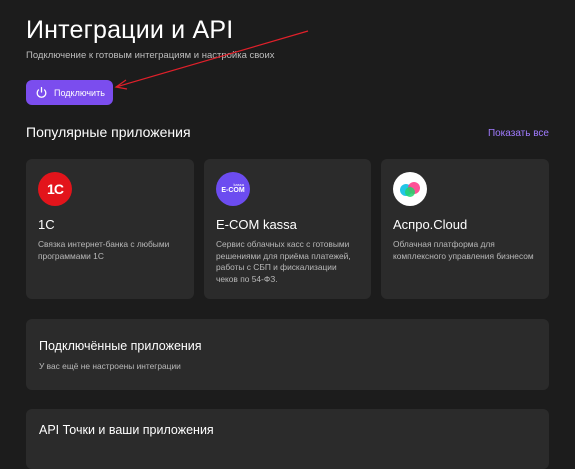  I want to click on connect-button-label: Подключить, so click(79, 92).